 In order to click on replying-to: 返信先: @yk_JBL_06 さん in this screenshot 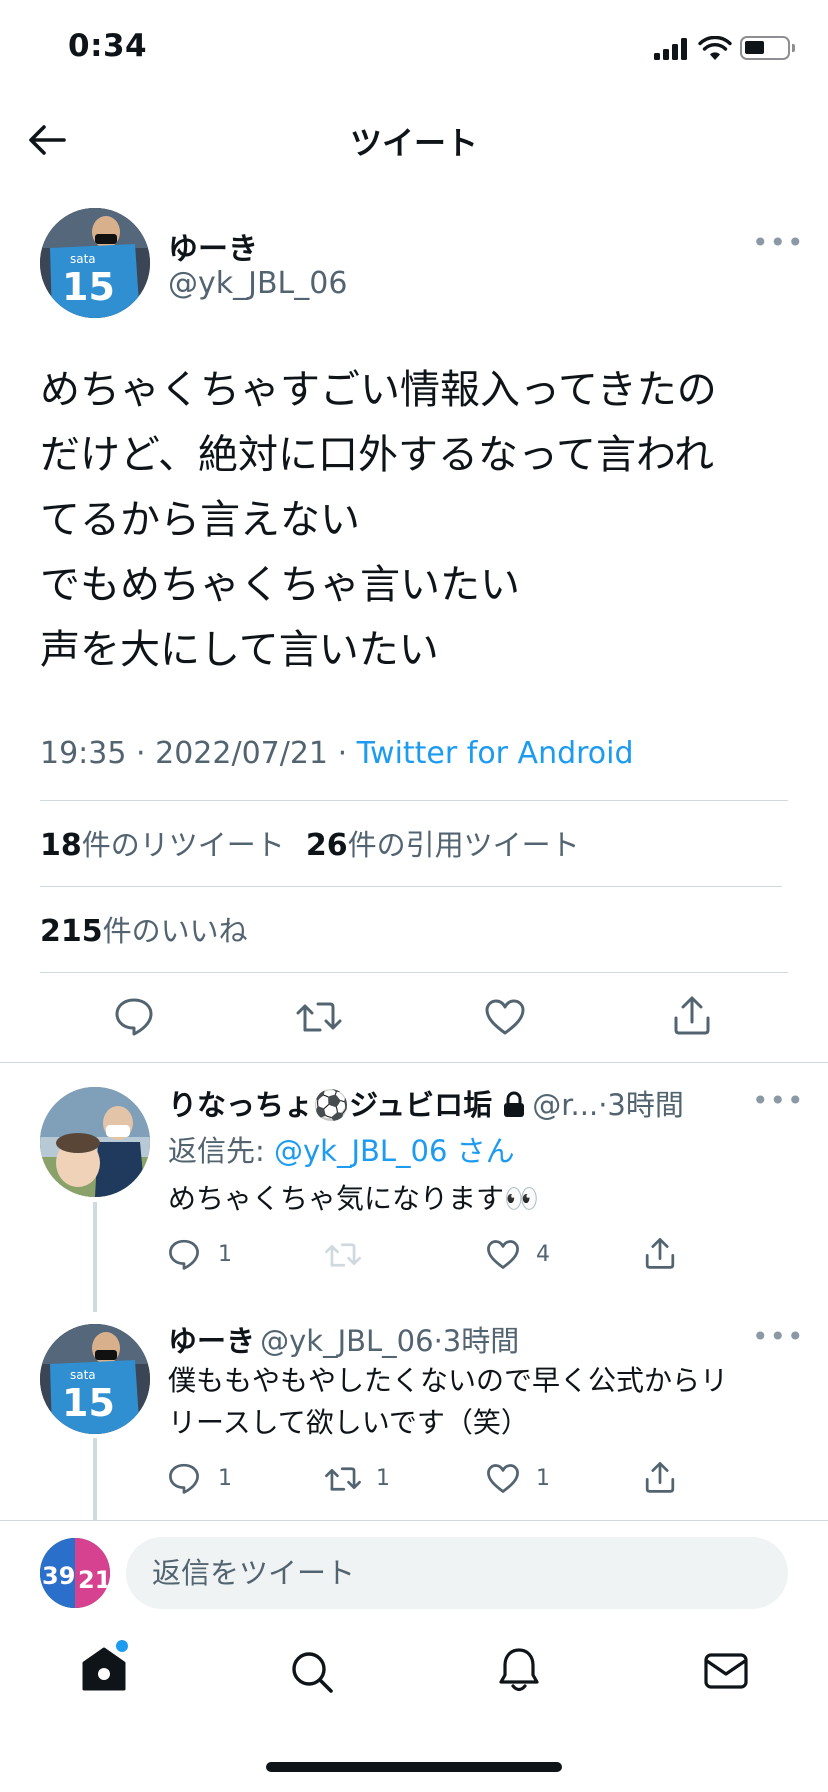, I will do `click(341, 1149)`.